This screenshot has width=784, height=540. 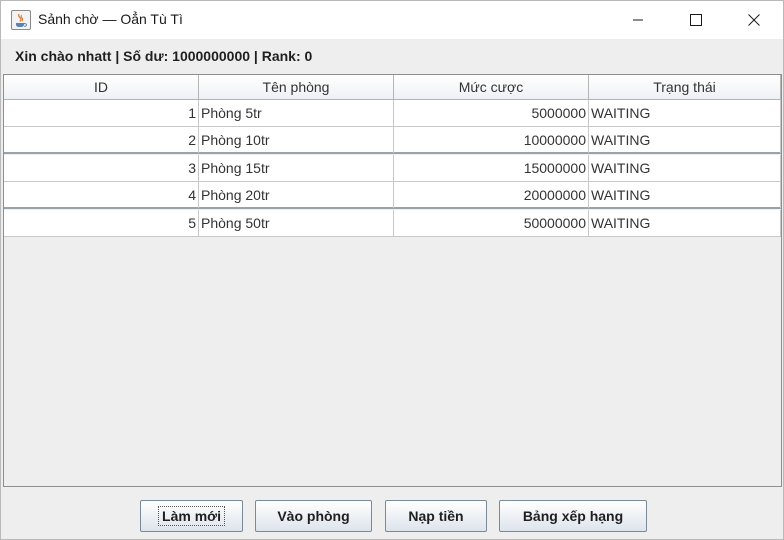 What do you see at coordinates (491, 168) in the screenshot?
I see `cell-bet: 15000000` at bounding box center [491, 168].